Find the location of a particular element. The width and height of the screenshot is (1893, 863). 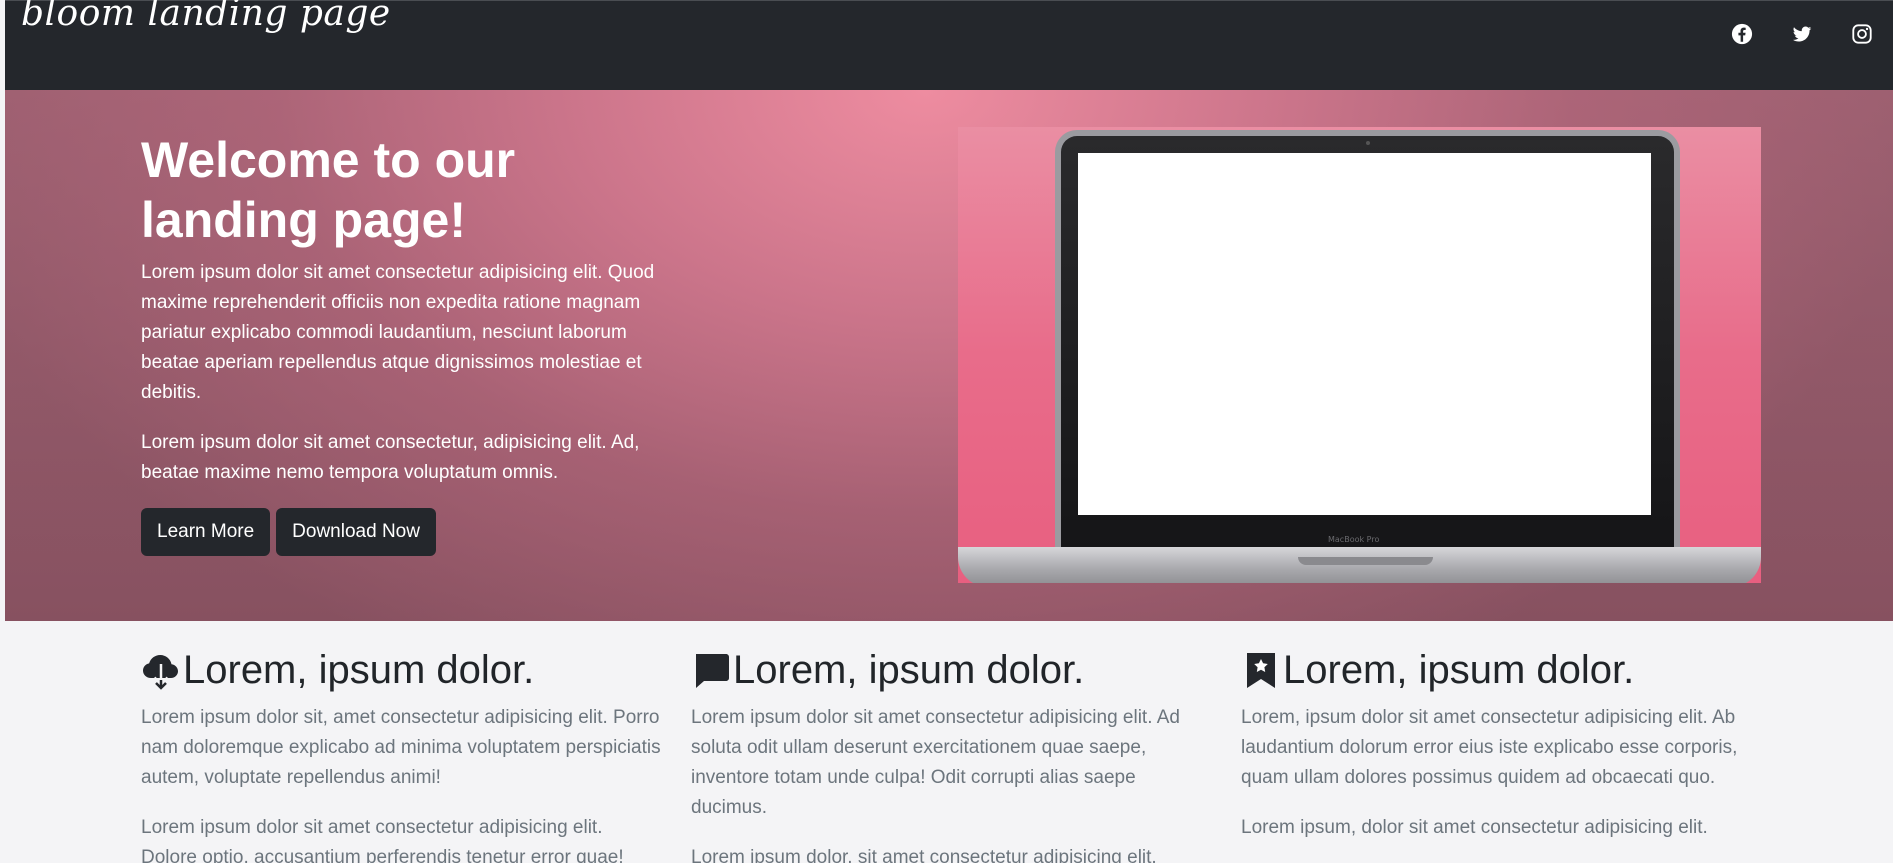

twitter-link is located at coordinates (1802, 34).